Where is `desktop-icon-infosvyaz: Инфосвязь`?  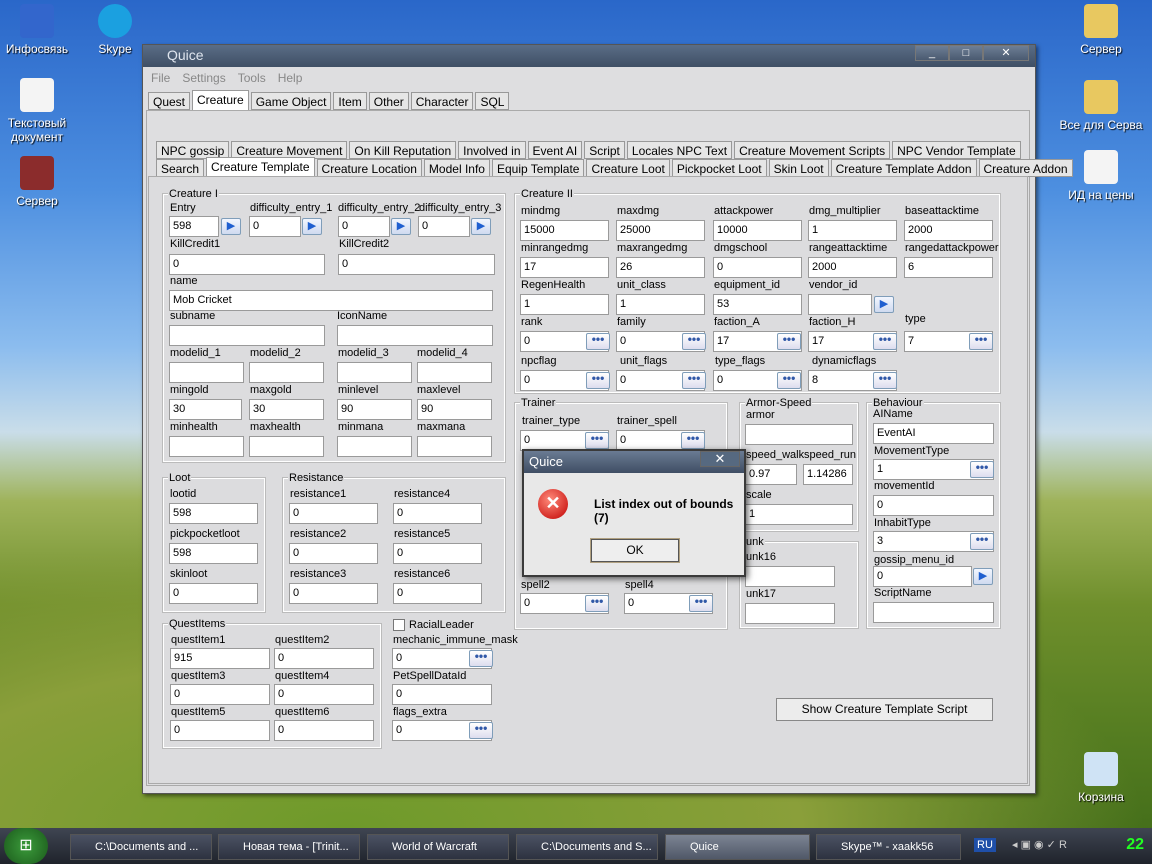
desktop-icon-infosvyaz: Инфосвязь is located at coordinates (40, 30).